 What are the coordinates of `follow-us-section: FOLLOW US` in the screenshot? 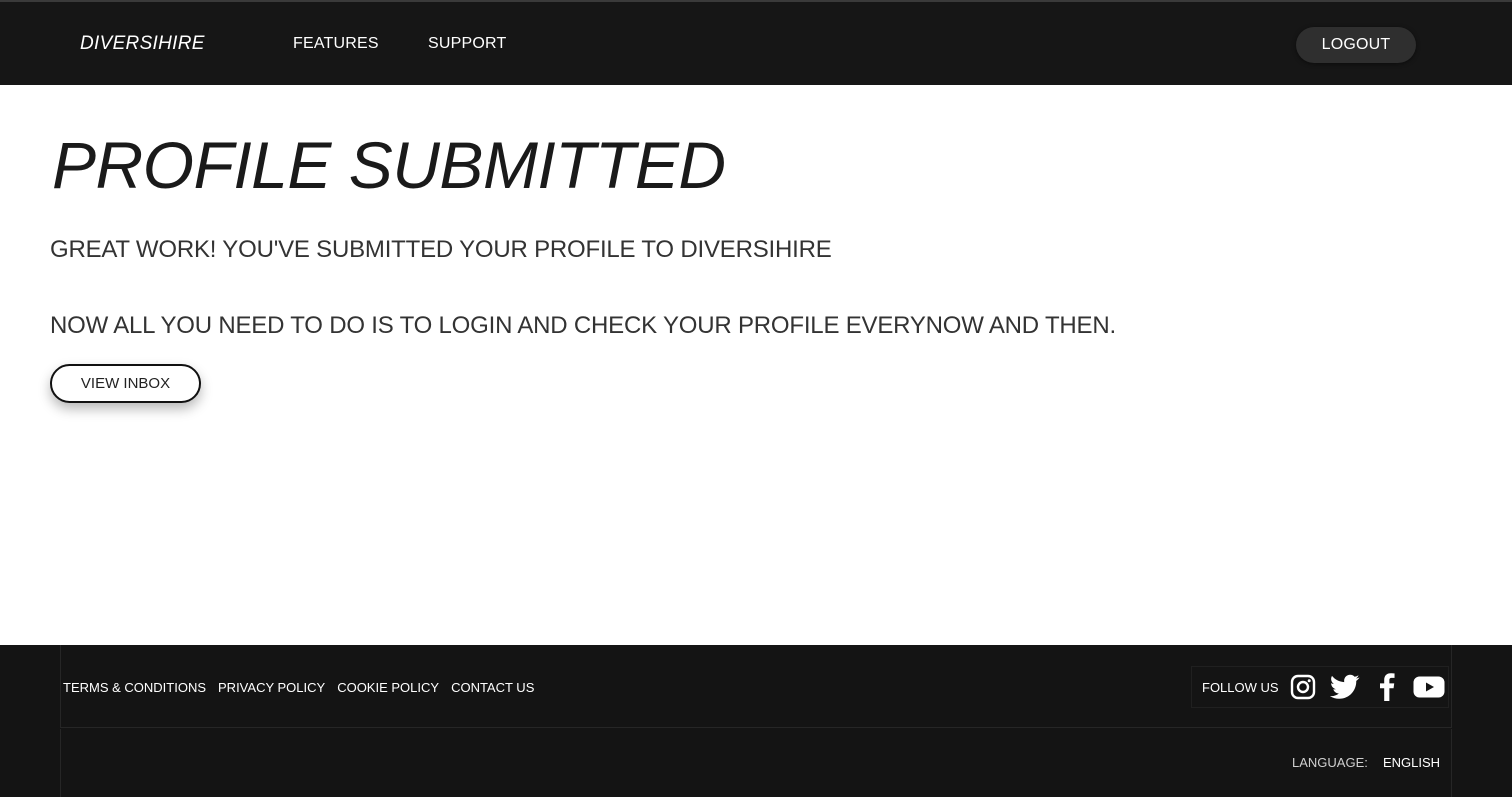 It's located at (1320, 687).